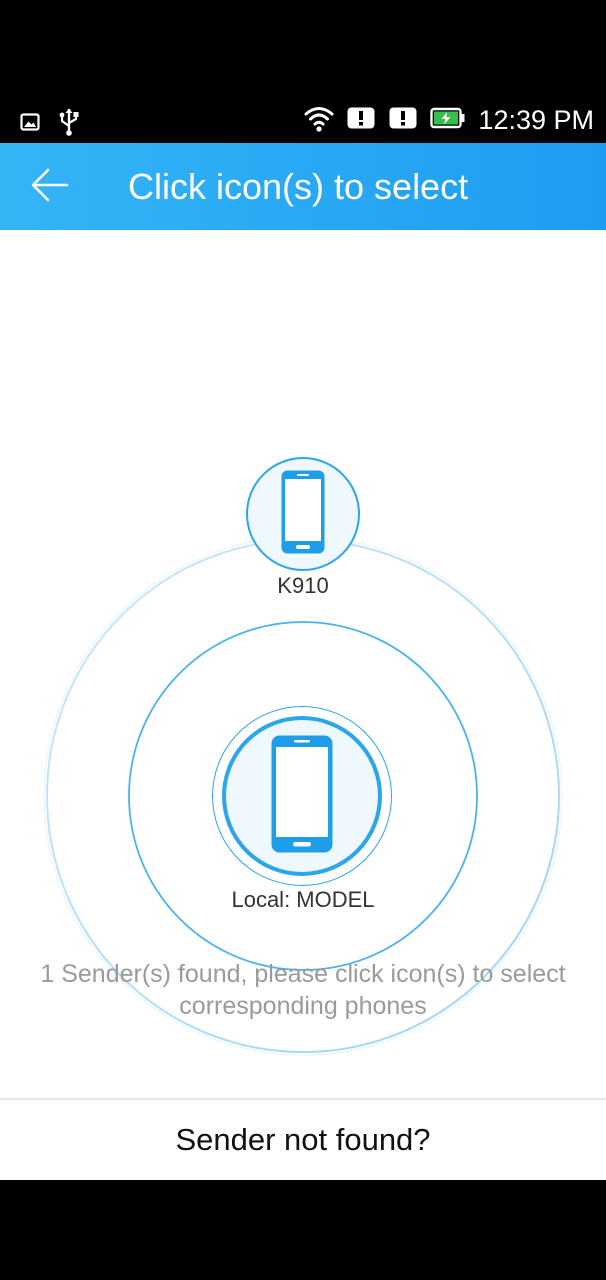 The height and width of the screenshot is (1280, 606). Describe the element at coordinates (319, 120) in the screenshot. I see `wifi-icon` at that location.